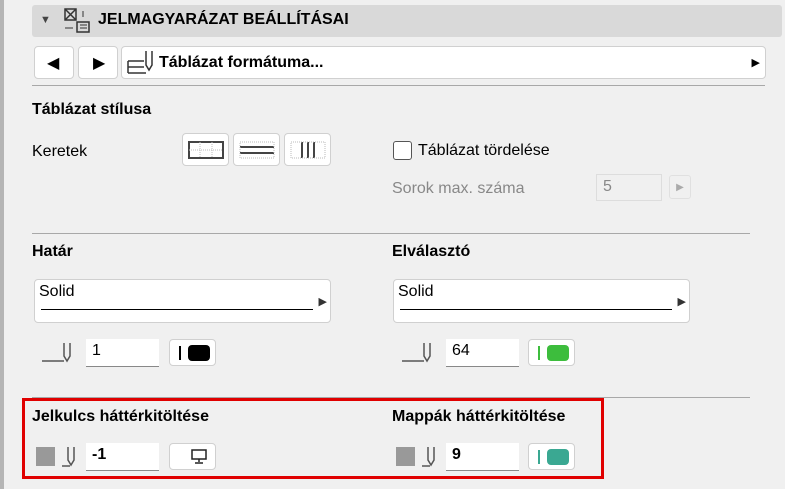 This screenshot has height=489, width=785. Describe the element at coordinates (458, 188) in the screenshot. I see `max-rows-label: Sorok max. száma` at that location.